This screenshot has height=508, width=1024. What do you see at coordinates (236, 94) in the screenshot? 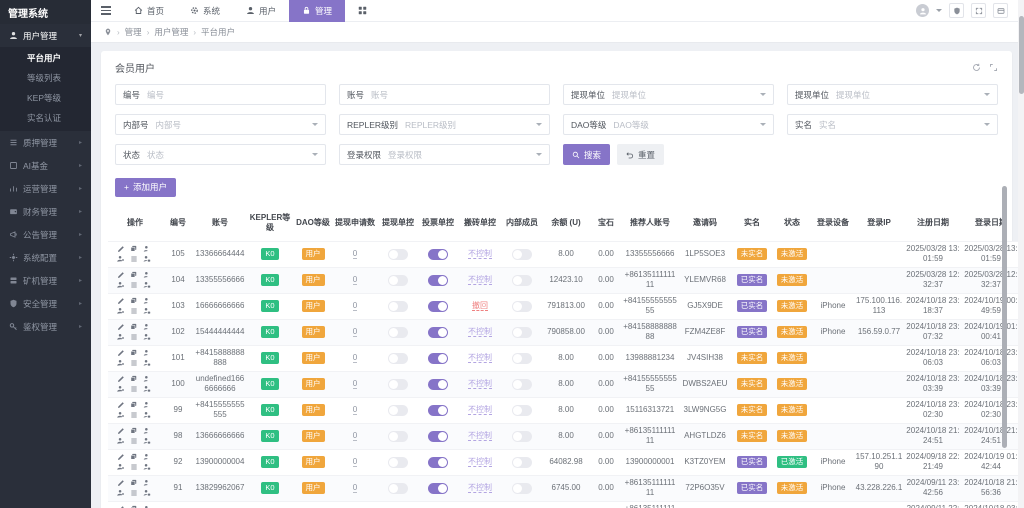
I see `filter-input-编号` at bounding box center [236, 94].